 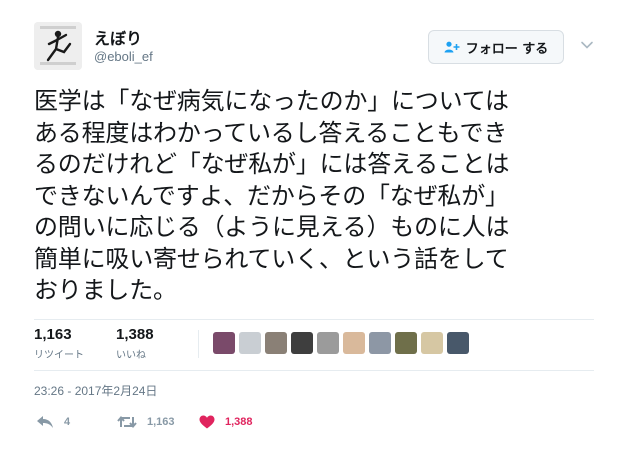 I want to click on reply-icon, so click(x=45, y=422).